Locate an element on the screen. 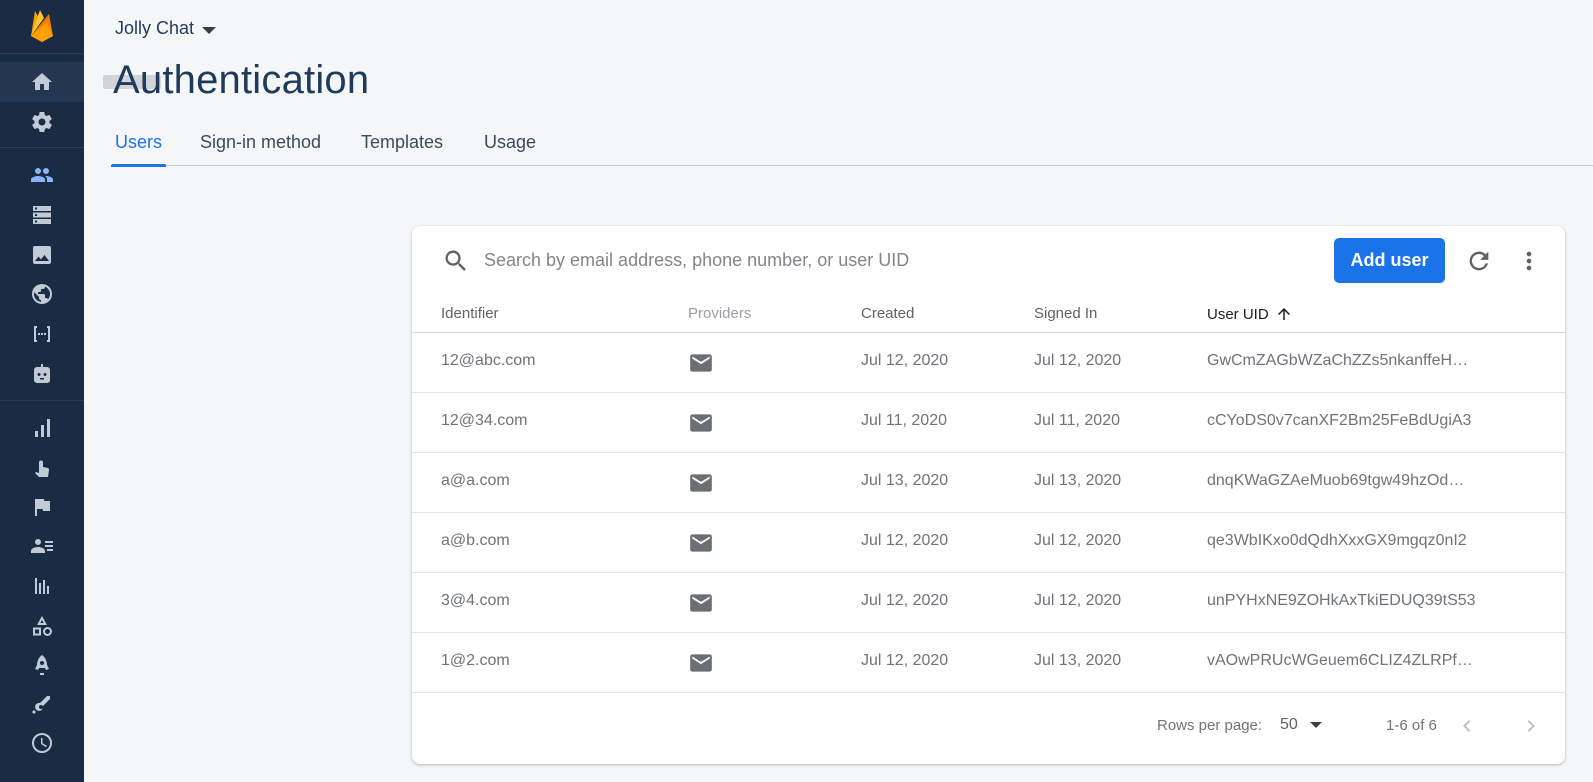 The height and width of the screenshot is (782, 1593). cell-identifier: 3@4.com is located at coordinates (475, 600).